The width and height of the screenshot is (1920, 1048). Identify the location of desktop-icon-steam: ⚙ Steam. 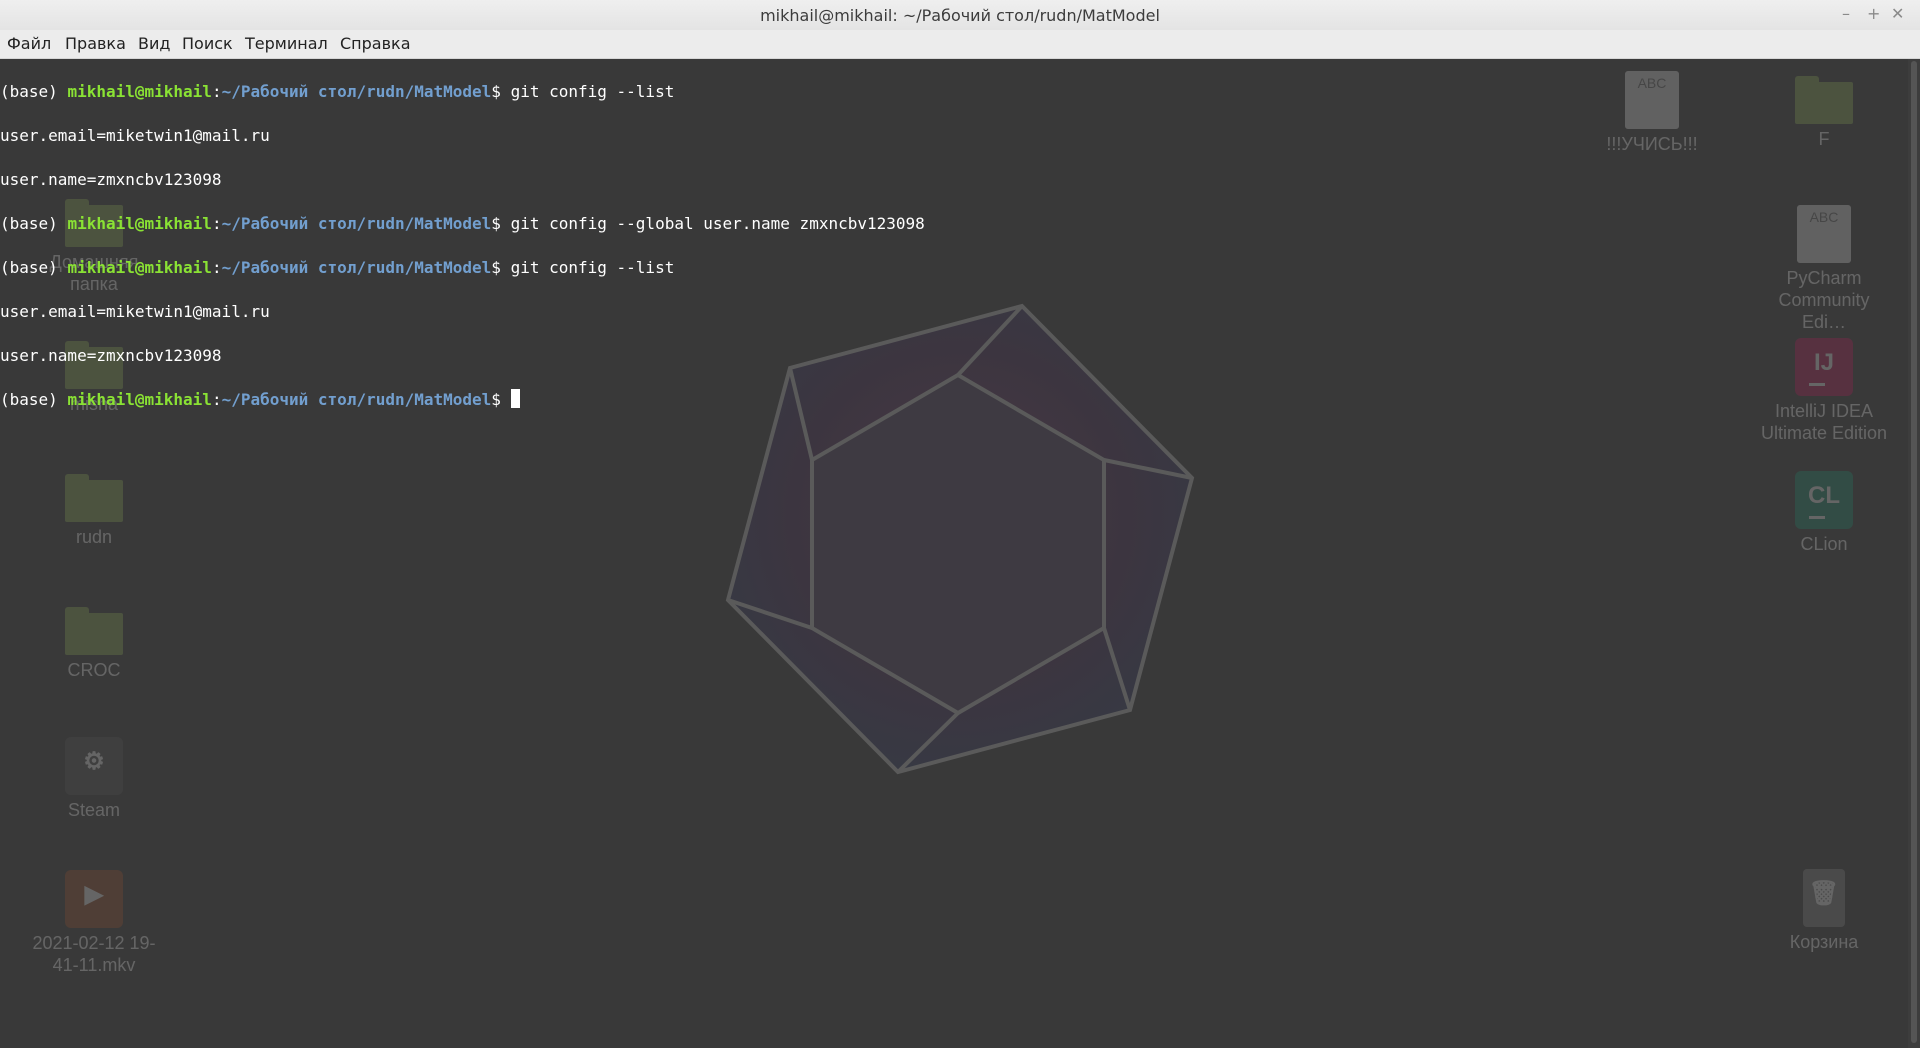
(94, 779).